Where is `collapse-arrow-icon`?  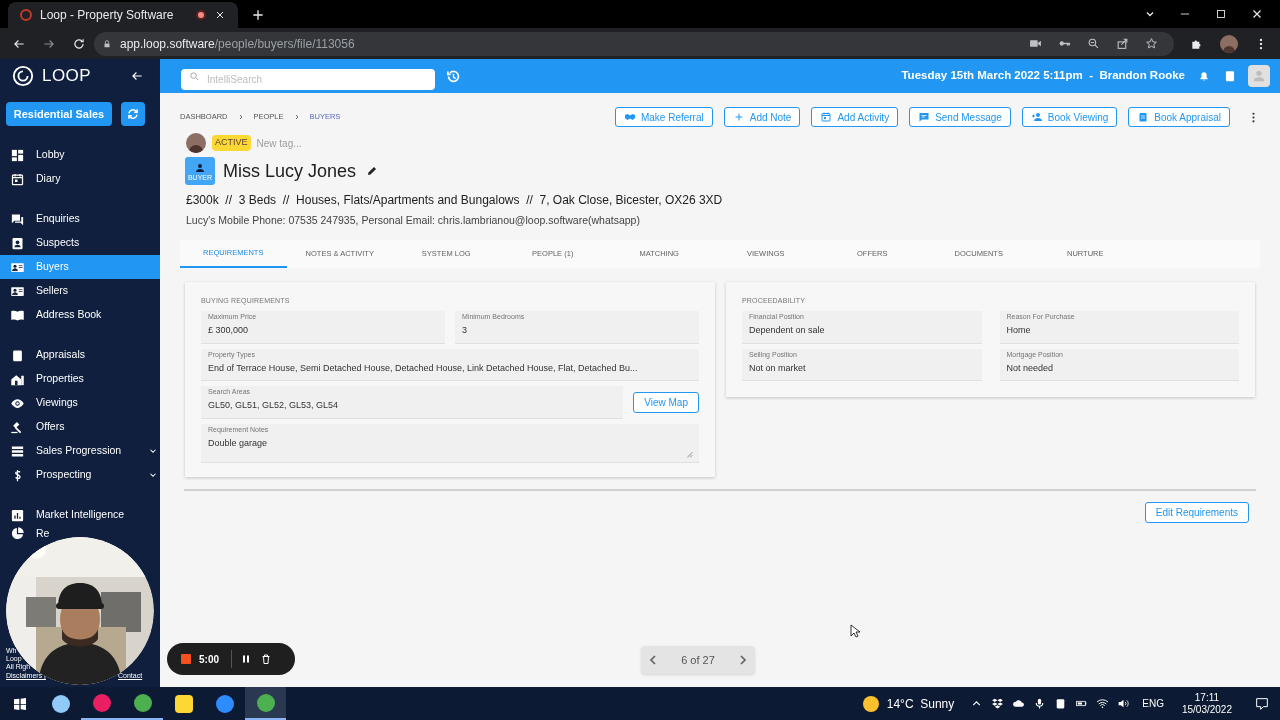
collapse-arrow-icon is located at coordinates (137, 76).